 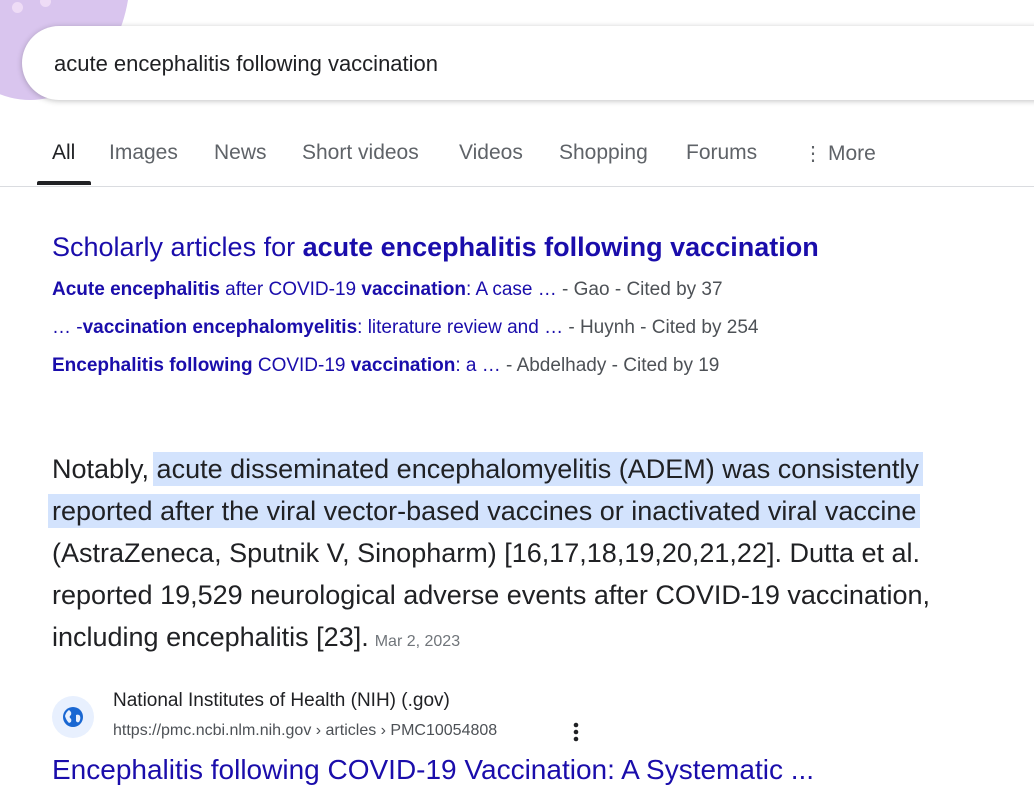 I want to click on more-options-icon, so click(x=576, y=732).